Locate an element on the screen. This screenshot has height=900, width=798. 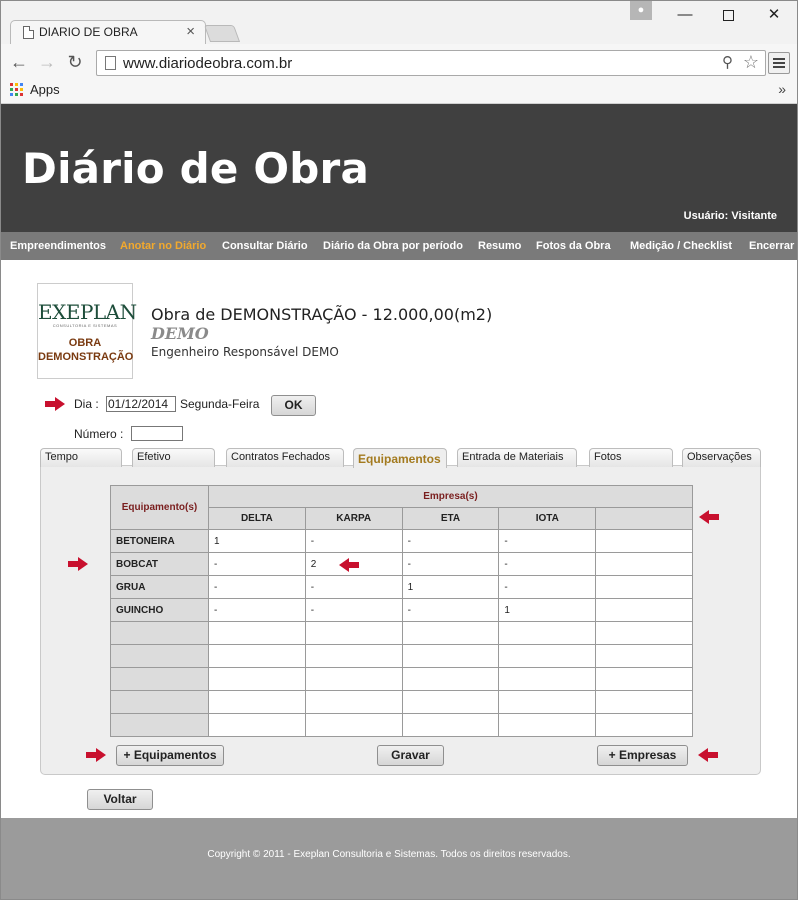
browser-titlebar: DIARIO DE OBRA × ● — ✕ is located at coordinates (399, 22).